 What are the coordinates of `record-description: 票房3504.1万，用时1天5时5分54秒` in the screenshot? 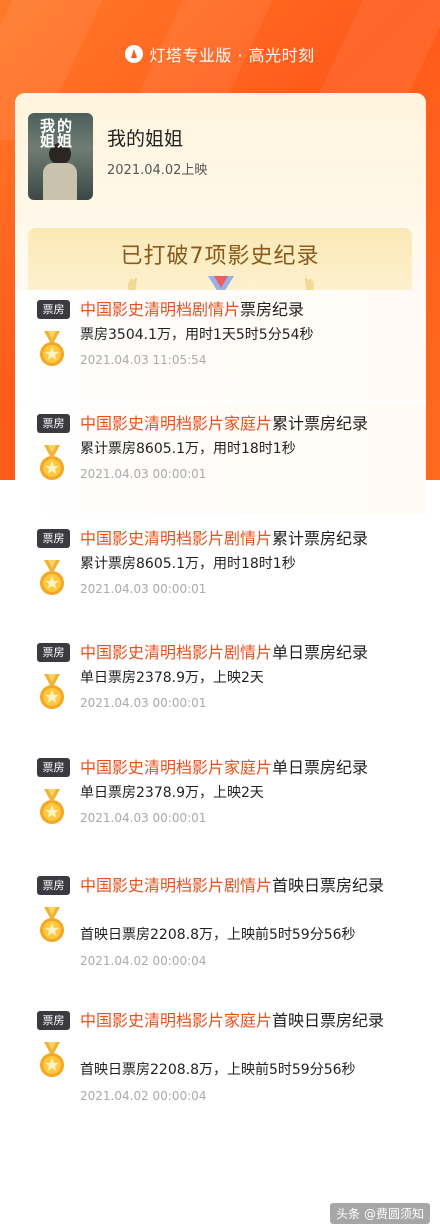 It's located at (197, 335).